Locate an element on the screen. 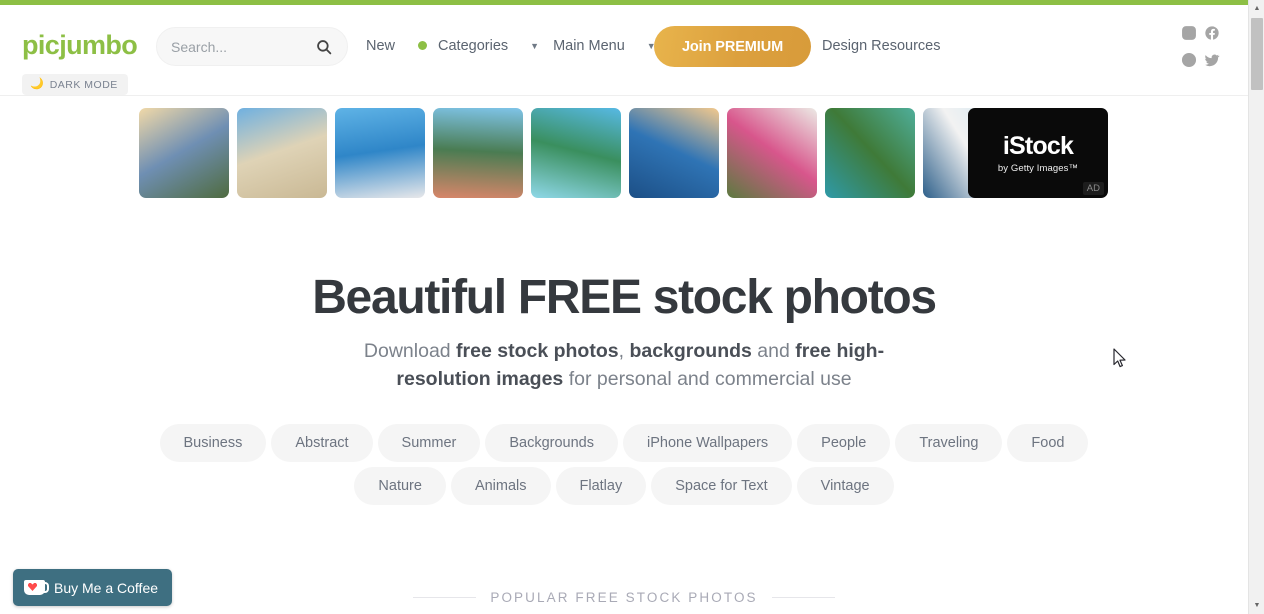  facebook-icon is located at coordinates (1212, 33).